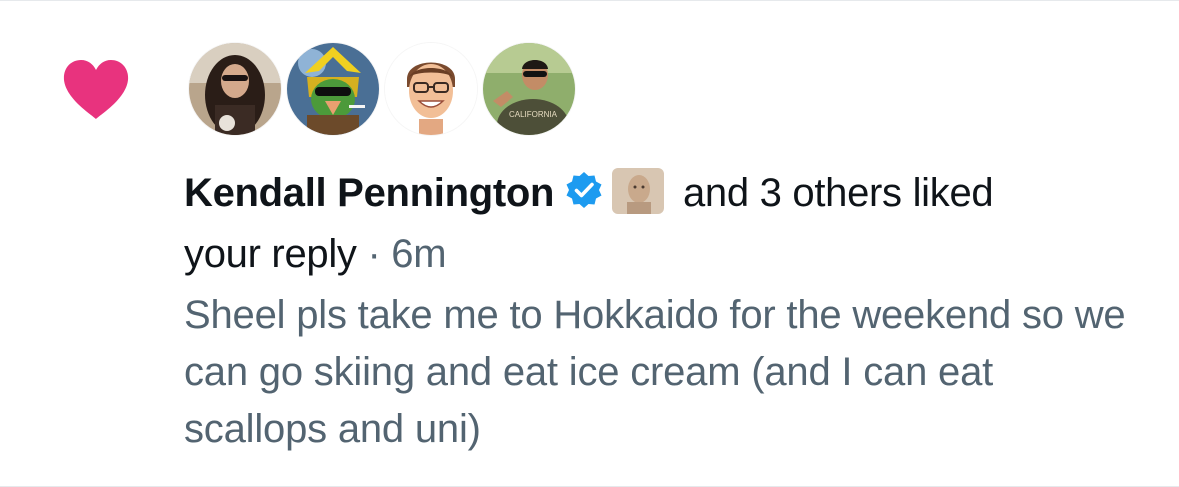  What do you see at coordinates (584, 197) in the screenshot?
I see `verified-badge-icon` at bounding box center [584, 197].